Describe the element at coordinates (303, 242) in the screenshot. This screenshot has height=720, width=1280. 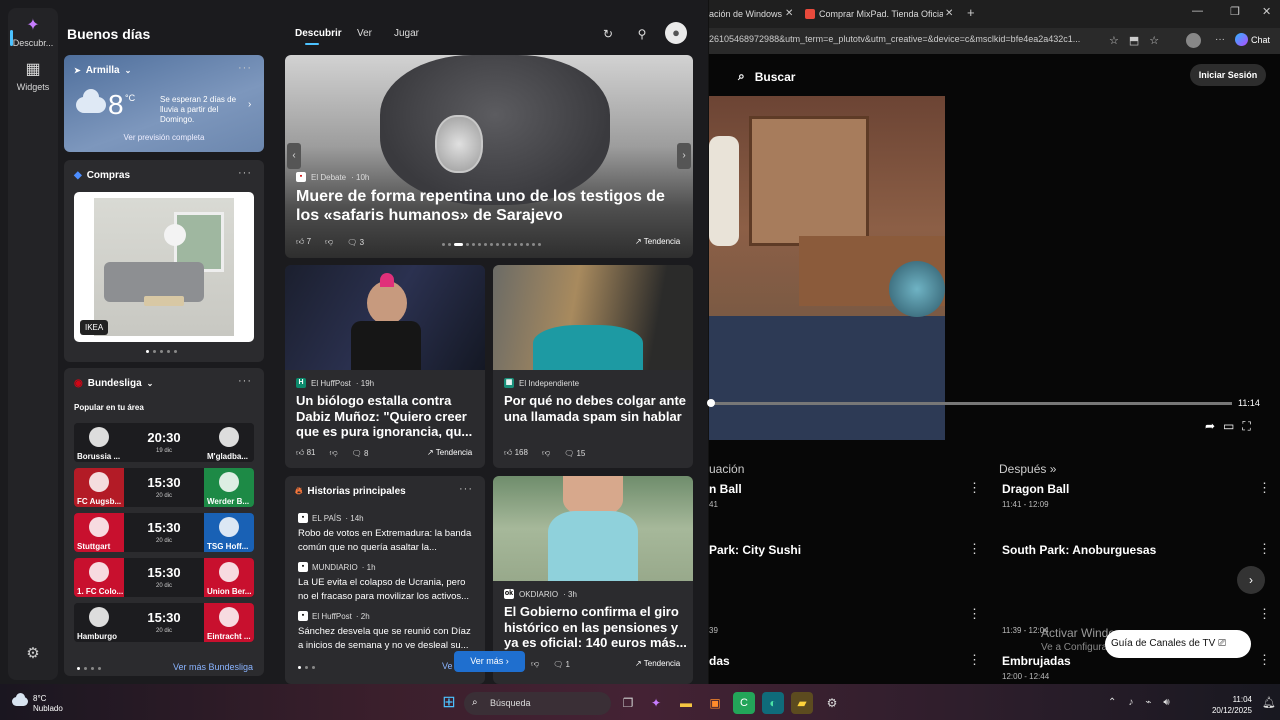
I see `like-button: 👍︎ 7` at that location.